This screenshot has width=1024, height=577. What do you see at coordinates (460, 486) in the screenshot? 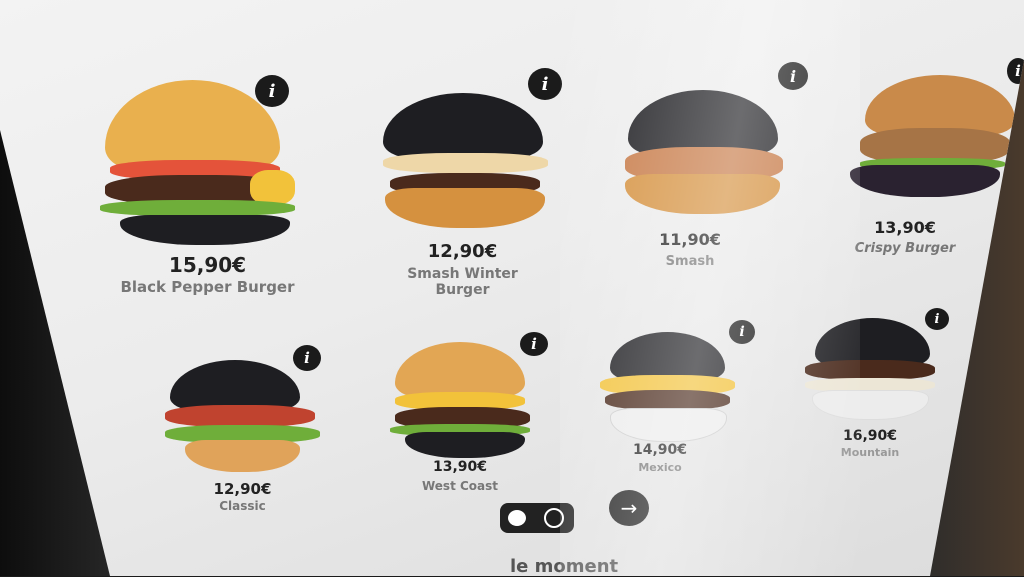
I see `item-name: West Coast` at bounding box center [460, 486].